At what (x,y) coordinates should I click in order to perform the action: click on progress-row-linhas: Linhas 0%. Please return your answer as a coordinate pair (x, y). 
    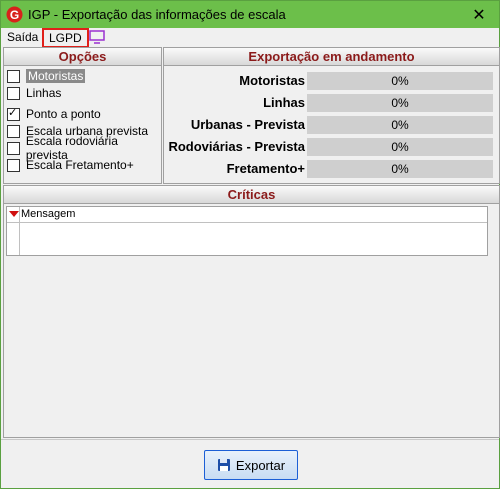
    Looking at the image, I should click on (331, 103).